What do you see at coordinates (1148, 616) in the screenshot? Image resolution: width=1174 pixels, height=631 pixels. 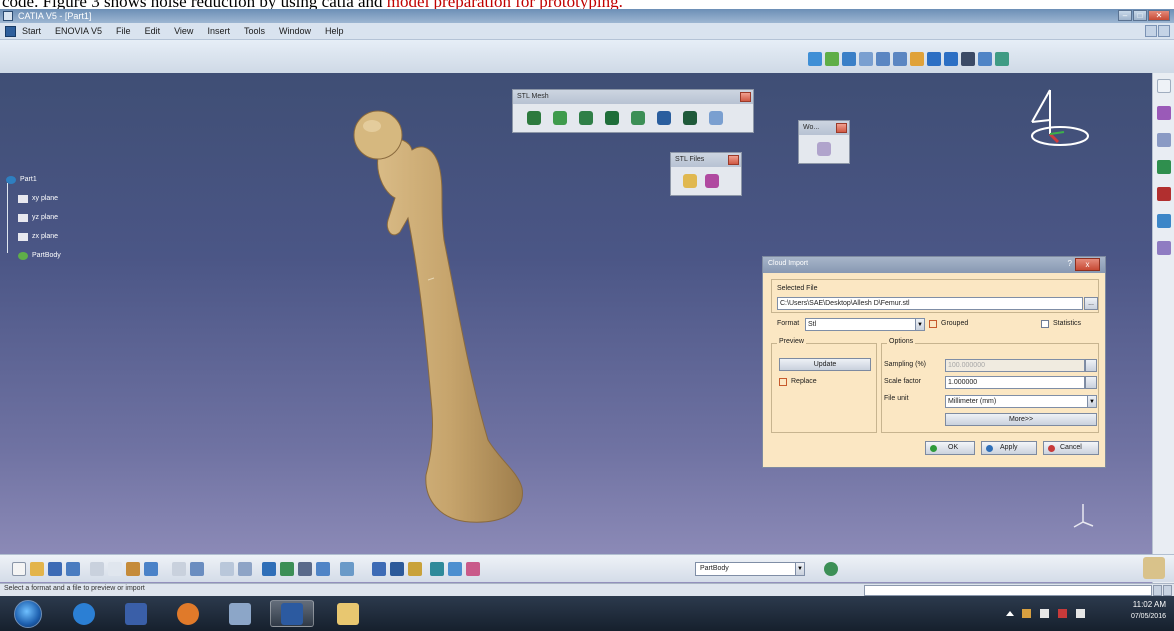 I see `clock-date: 07/05/2016` at bounding box center [1148, 616].